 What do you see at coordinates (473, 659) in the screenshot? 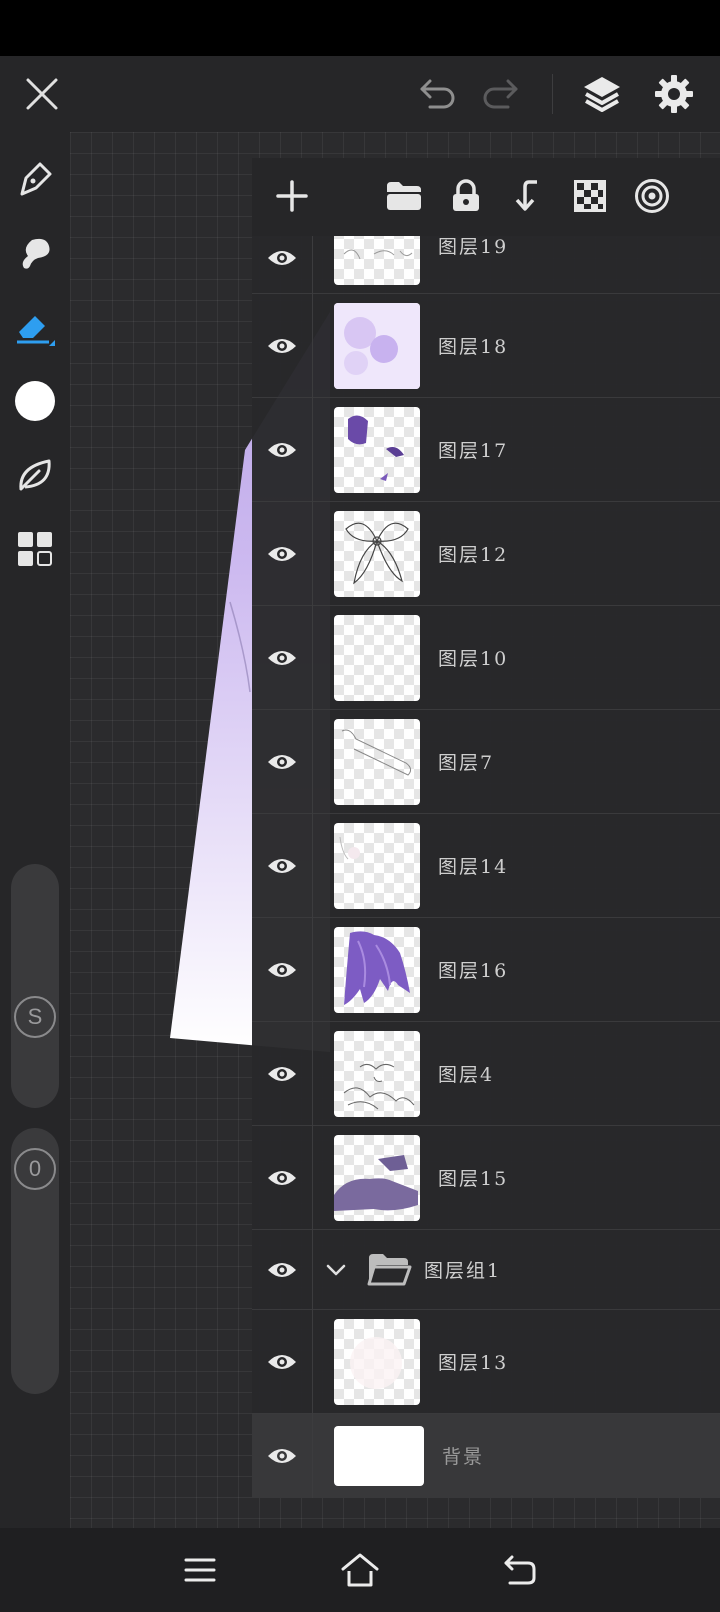
I see `layer-name: 图层10` at bounding box center [473, 659].